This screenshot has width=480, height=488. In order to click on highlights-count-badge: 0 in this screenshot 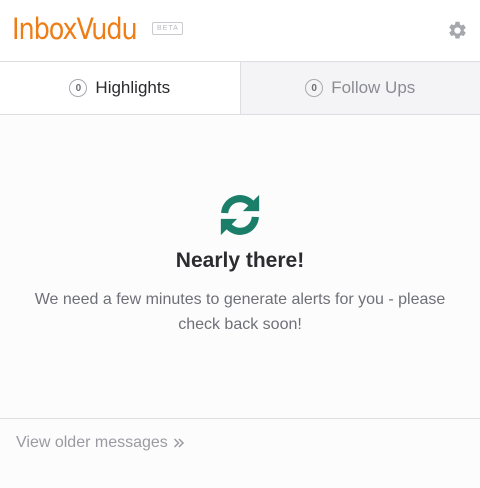, I will do `click(78, 88)`.